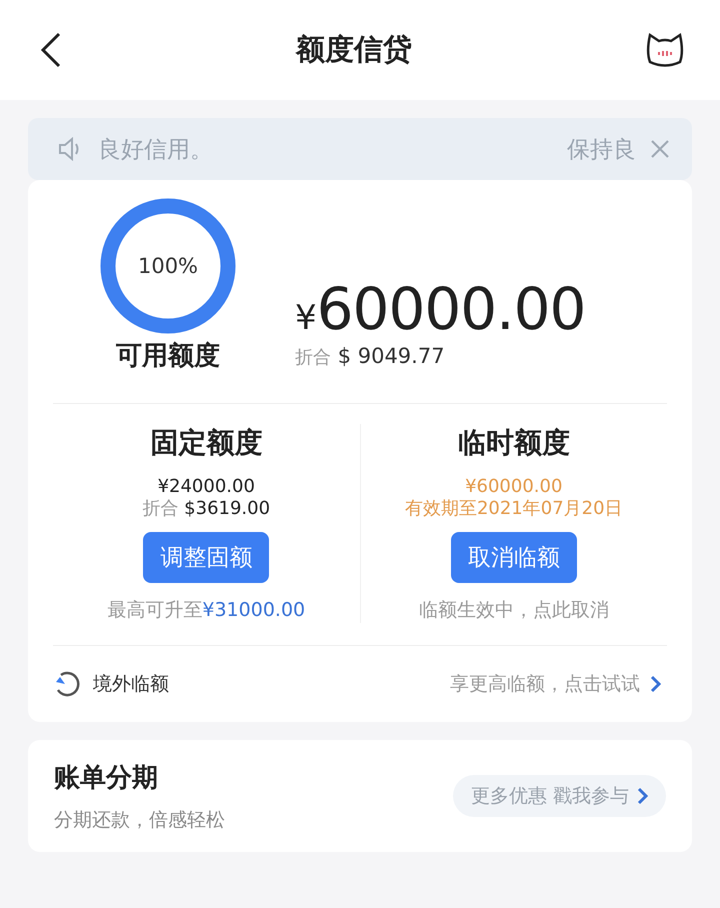 The height and width of the screenshot is (908, 720). What do you see at coordinates (665, 50) in the screenshot?
I see `cat-icon` at bounding box center [665, 50].